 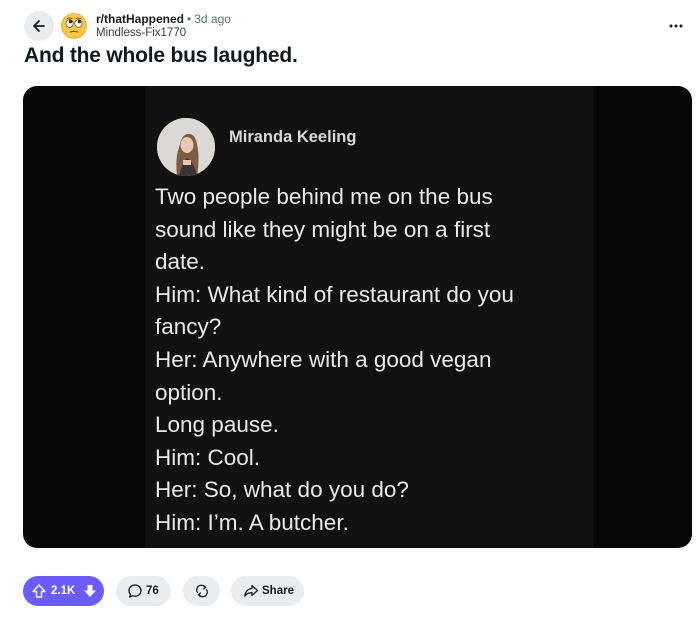 I want to click on tweet-line: Him: I’m. A butcher., so click(x=252, y=522).